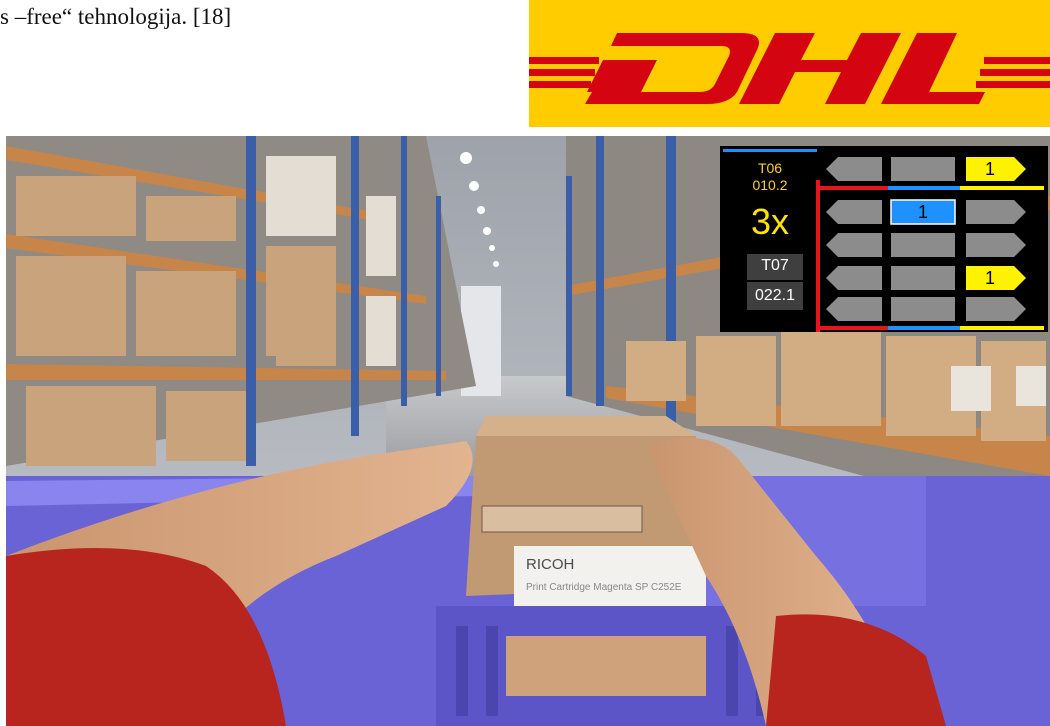  I want to click on slot-r2-c3, so click(996, 212).